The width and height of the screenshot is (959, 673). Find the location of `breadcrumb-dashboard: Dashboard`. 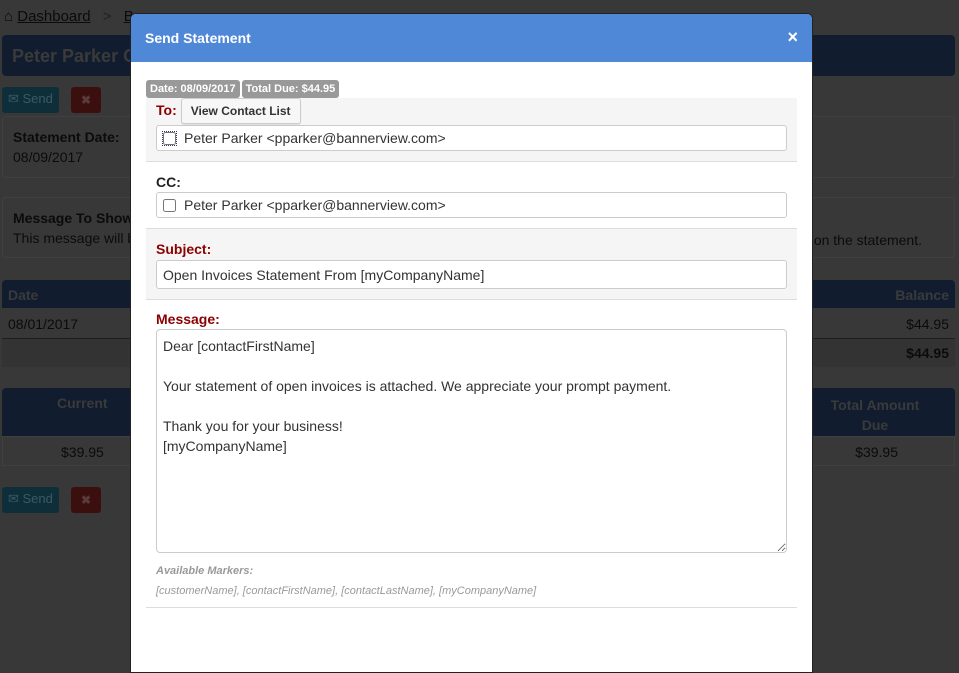

breadcrumb-dashboard: Dashboard is located at coordinates (53, 16).